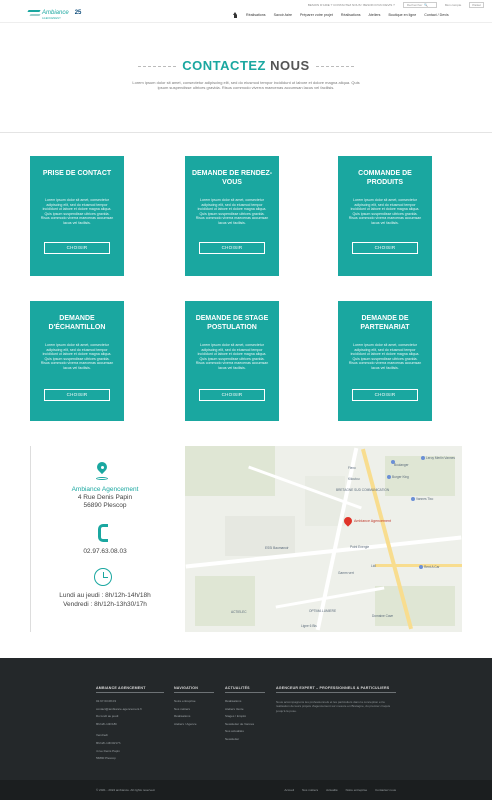 The width and height of the screenshot is (492, 800). What do you see at coordinates (400, 477) in the screenshot?
I see `map-label: Burger King` at bounding box center [400, 477].